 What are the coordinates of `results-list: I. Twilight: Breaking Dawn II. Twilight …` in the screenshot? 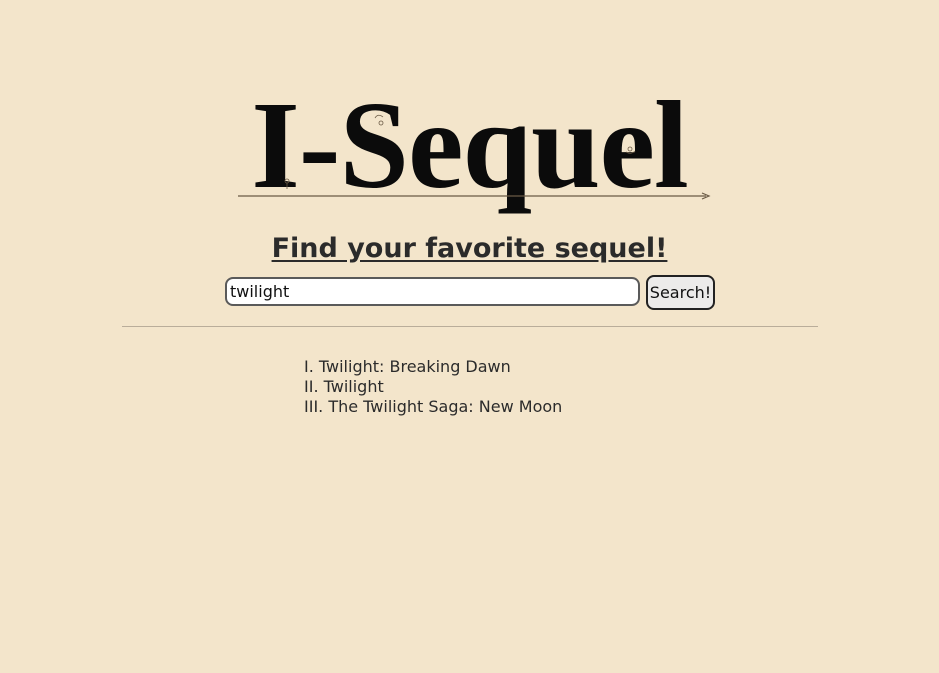 It's located at (433, 387).